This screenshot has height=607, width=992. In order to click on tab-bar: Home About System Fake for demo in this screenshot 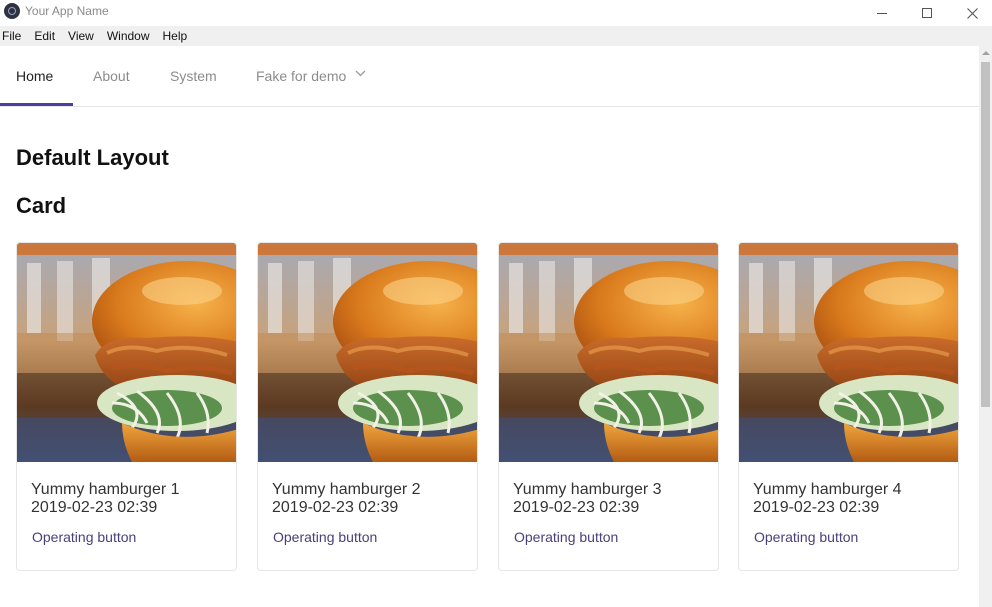, I will do `click(489, 76)`.